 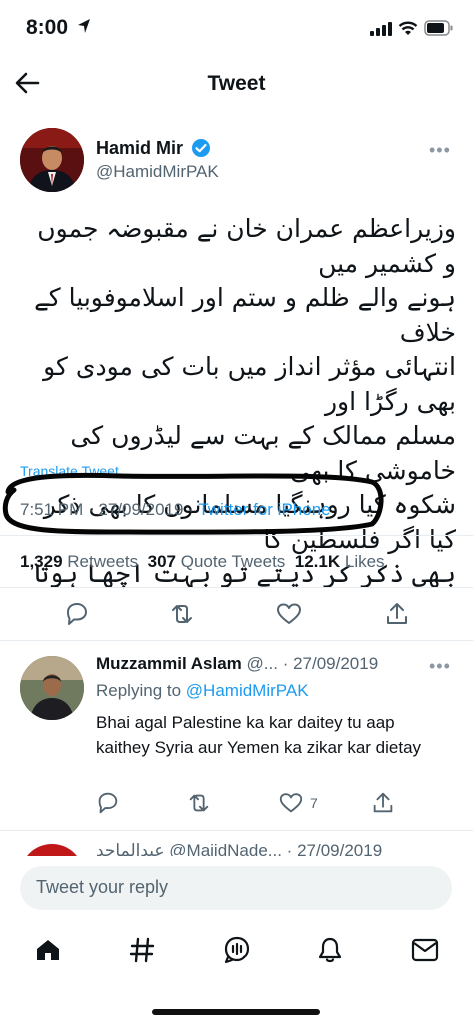 I want to click on author-avatar, so click(x=52, y=160).